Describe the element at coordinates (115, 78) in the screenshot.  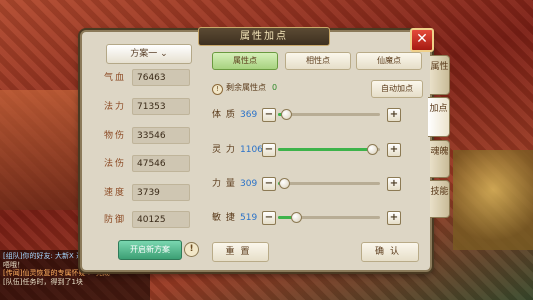
I see `stat-label: 气血` at that location.